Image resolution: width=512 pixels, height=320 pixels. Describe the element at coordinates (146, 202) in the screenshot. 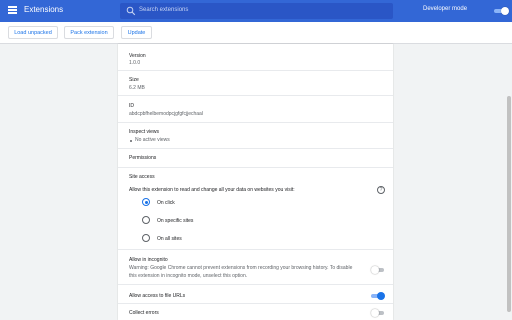

I see `radio-on-click` at that location.